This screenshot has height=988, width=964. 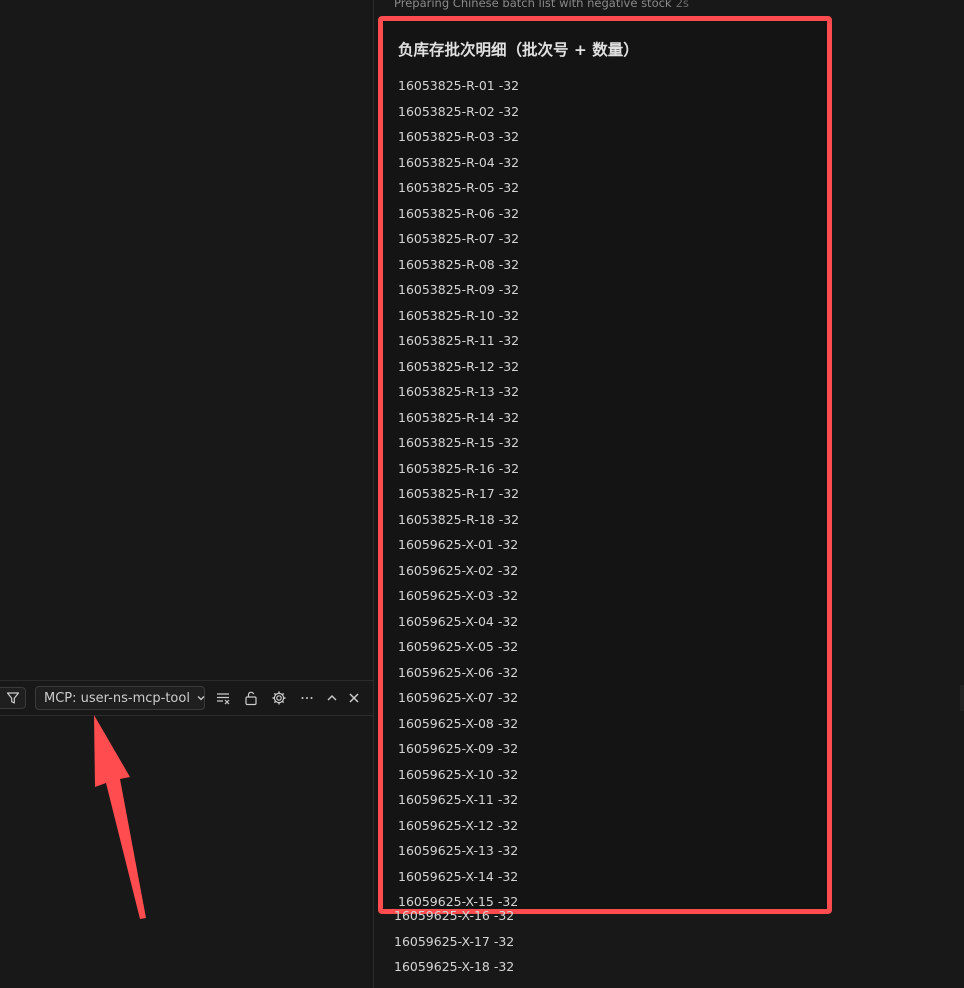 What do you see at coordinates (458, 595) in the screenshot?
I see `batch-list-item: 16059625-X-03 -32` at bounding box center [458, 595].